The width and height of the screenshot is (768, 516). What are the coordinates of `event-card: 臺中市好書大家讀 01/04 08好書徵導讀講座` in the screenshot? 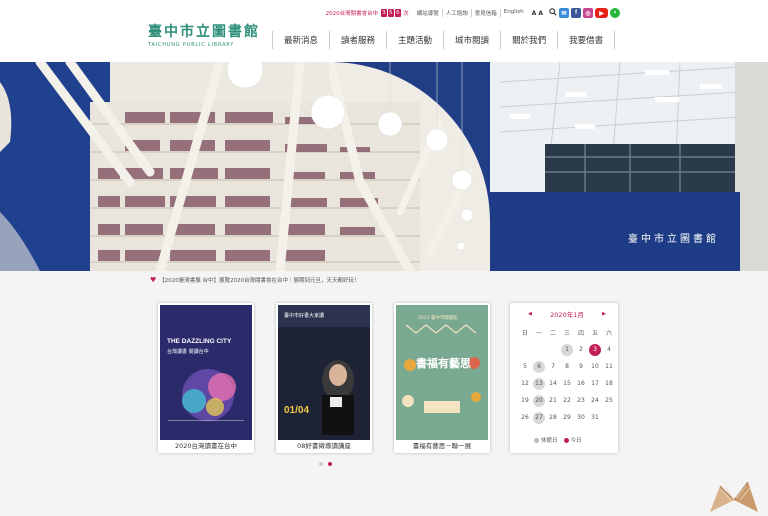 It's located at (324, 378).